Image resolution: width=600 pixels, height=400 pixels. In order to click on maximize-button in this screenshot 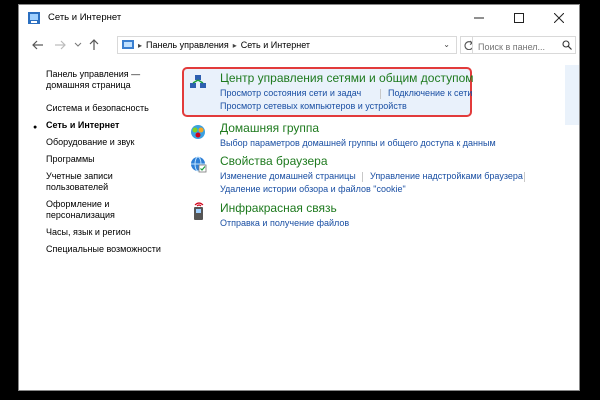, I will do `click(519, 18)`.